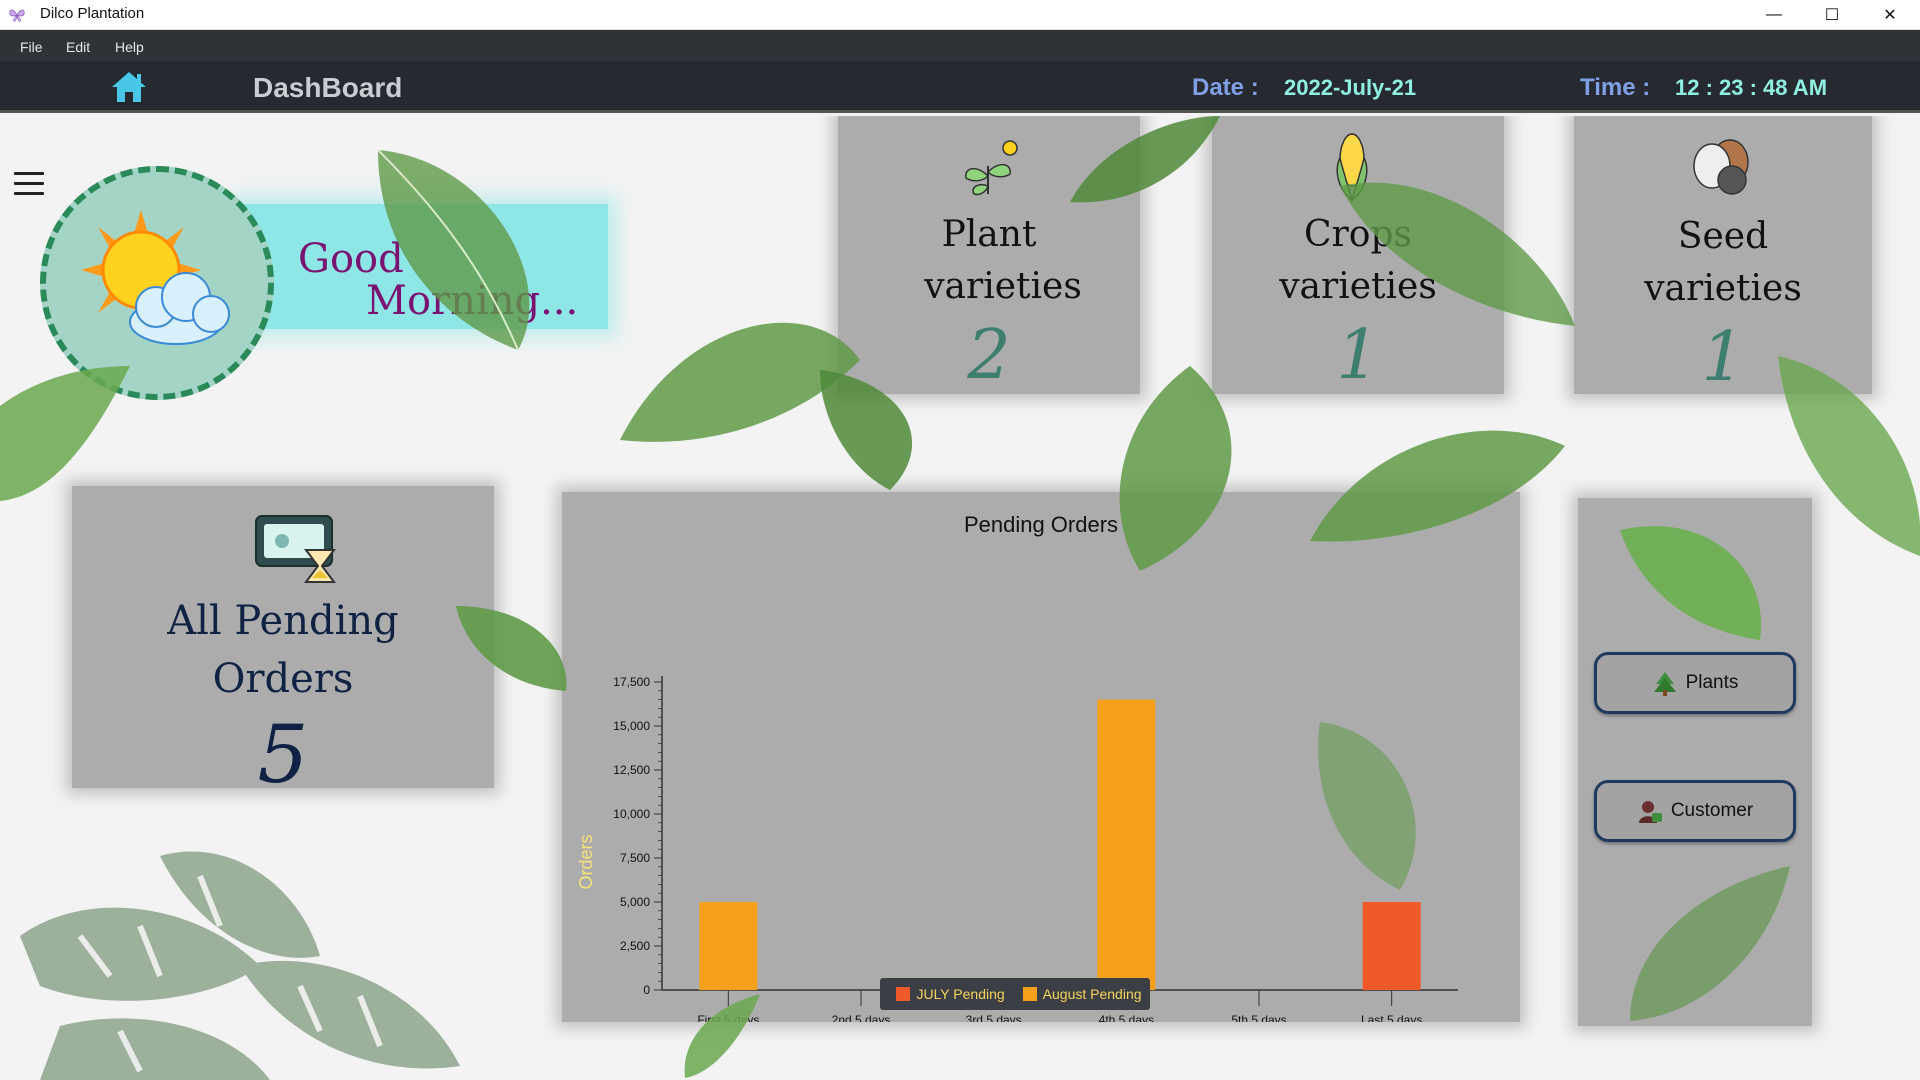  What do you see at coordinates (631, 814) in the screenshot?
I see `y-tick-label: 10,000` at bounding box center [631, 814].